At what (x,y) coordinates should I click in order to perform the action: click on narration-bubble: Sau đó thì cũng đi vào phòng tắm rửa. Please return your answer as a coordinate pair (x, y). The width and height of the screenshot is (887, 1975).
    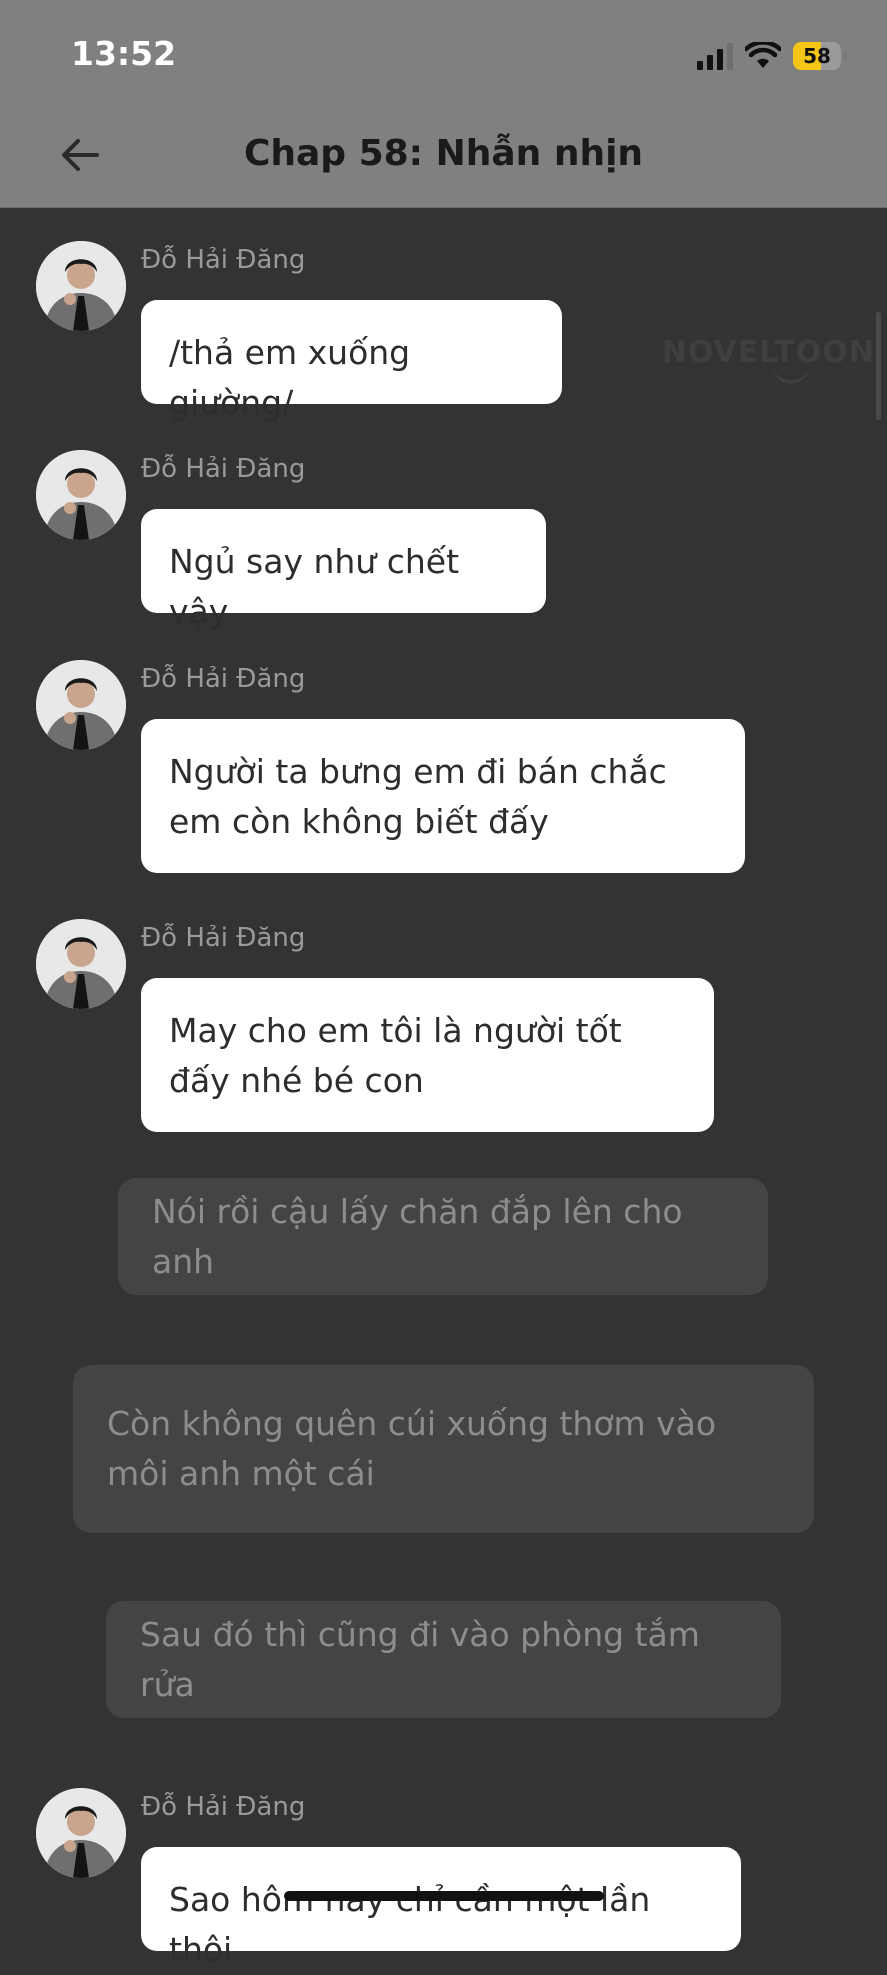
    Looking at the image, I should click on (443, 1659).